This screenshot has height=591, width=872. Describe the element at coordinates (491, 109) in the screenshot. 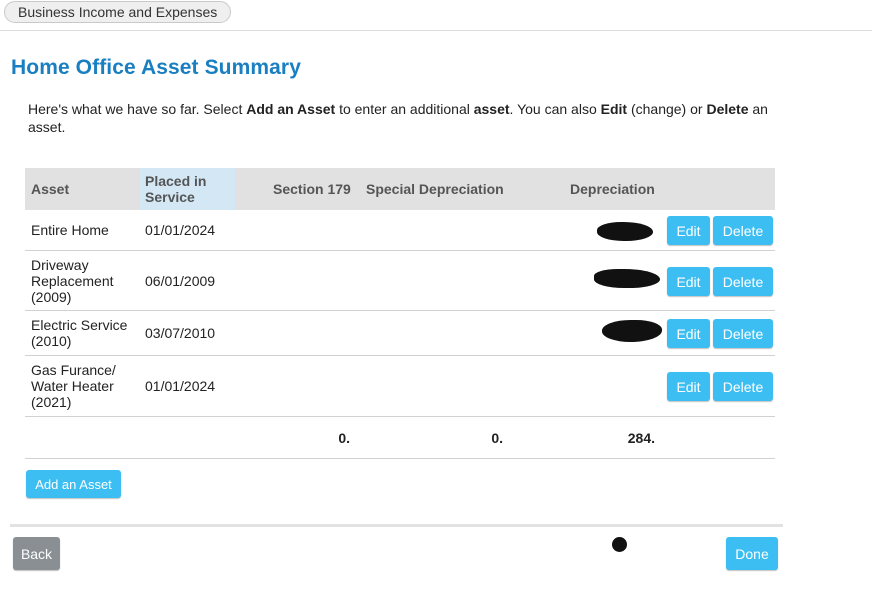

I see `intro-bold-asset: asset` at that location.